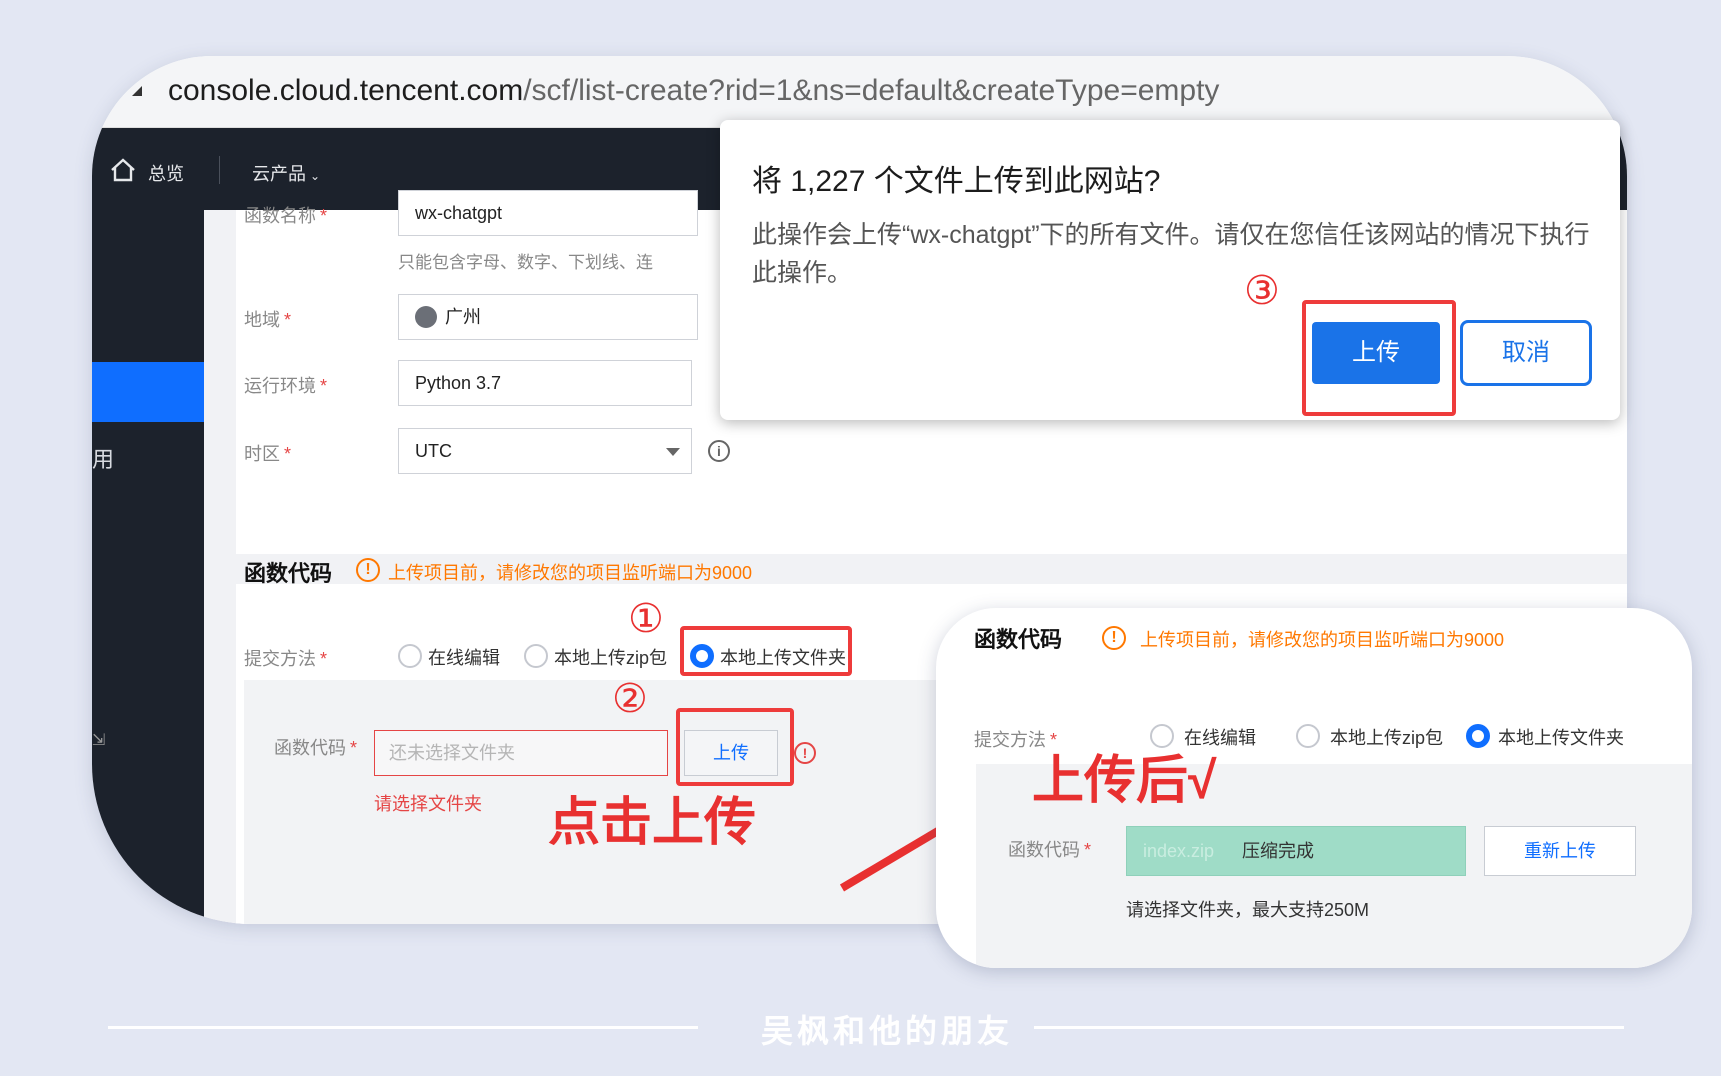 Image resolution: width=1721 pixels, height=1076 pixels. I want to click on nav-divider, so click(219, 170).